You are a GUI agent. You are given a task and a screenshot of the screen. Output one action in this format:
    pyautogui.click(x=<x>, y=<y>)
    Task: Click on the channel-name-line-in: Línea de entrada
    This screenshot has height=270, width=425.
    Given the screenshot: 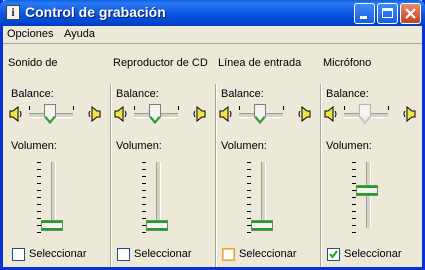 What is the action you would take?
    pyautogui.click(x=260, y=63)
    